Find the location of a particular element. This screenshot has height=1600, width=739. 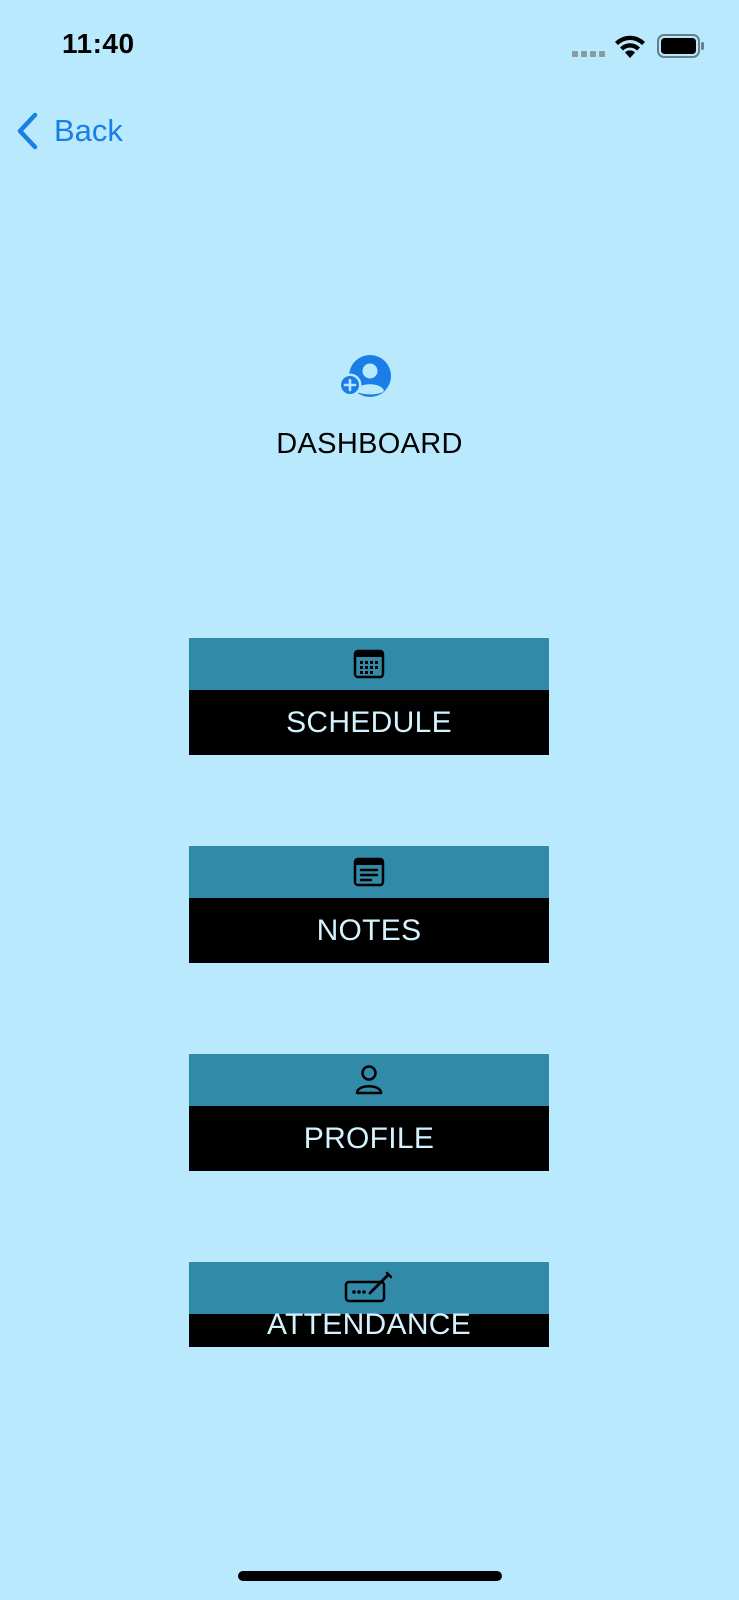

back-label: Back is located at coordinates (88, 130).